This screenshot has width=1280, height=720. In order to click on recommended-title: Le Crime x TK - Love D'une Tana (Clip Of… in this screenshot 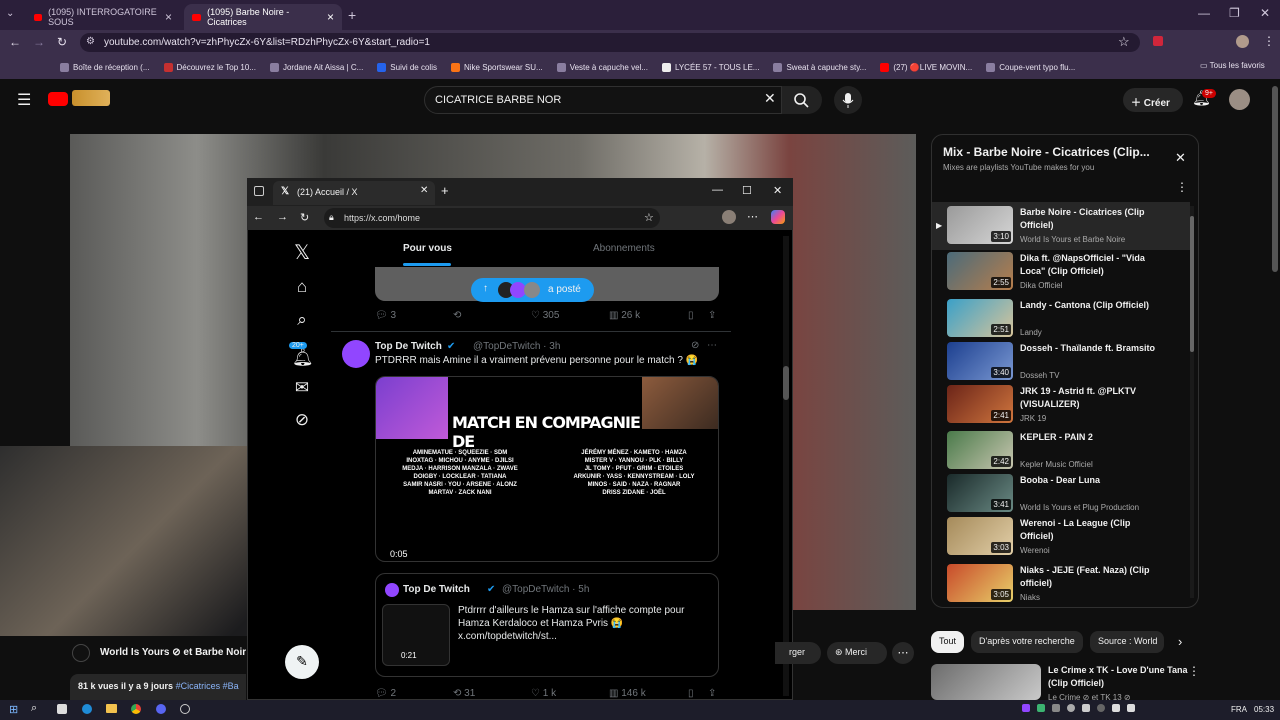, I will do `click(1118, 677)`.